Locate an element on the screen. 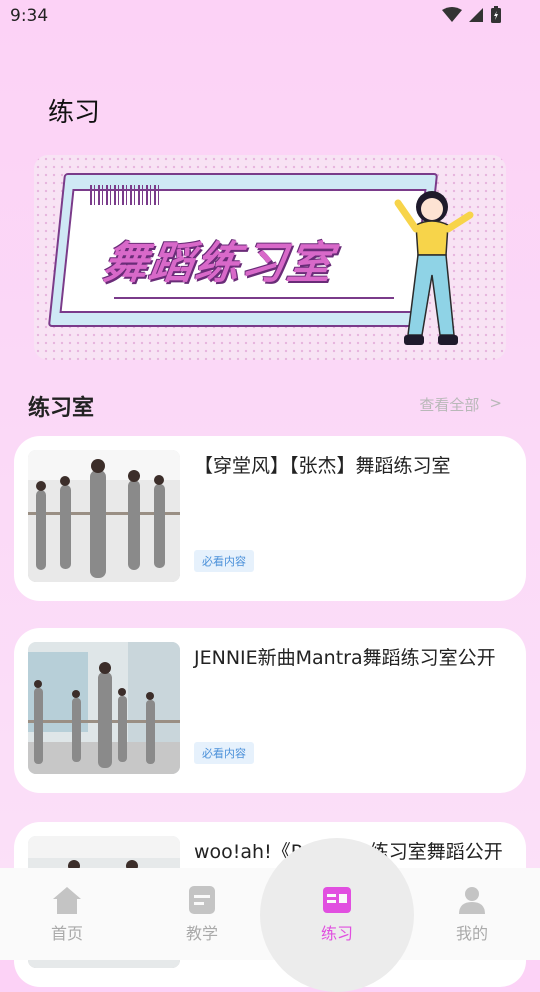  tab-label: 我的 is located at coordinates (471, 933).